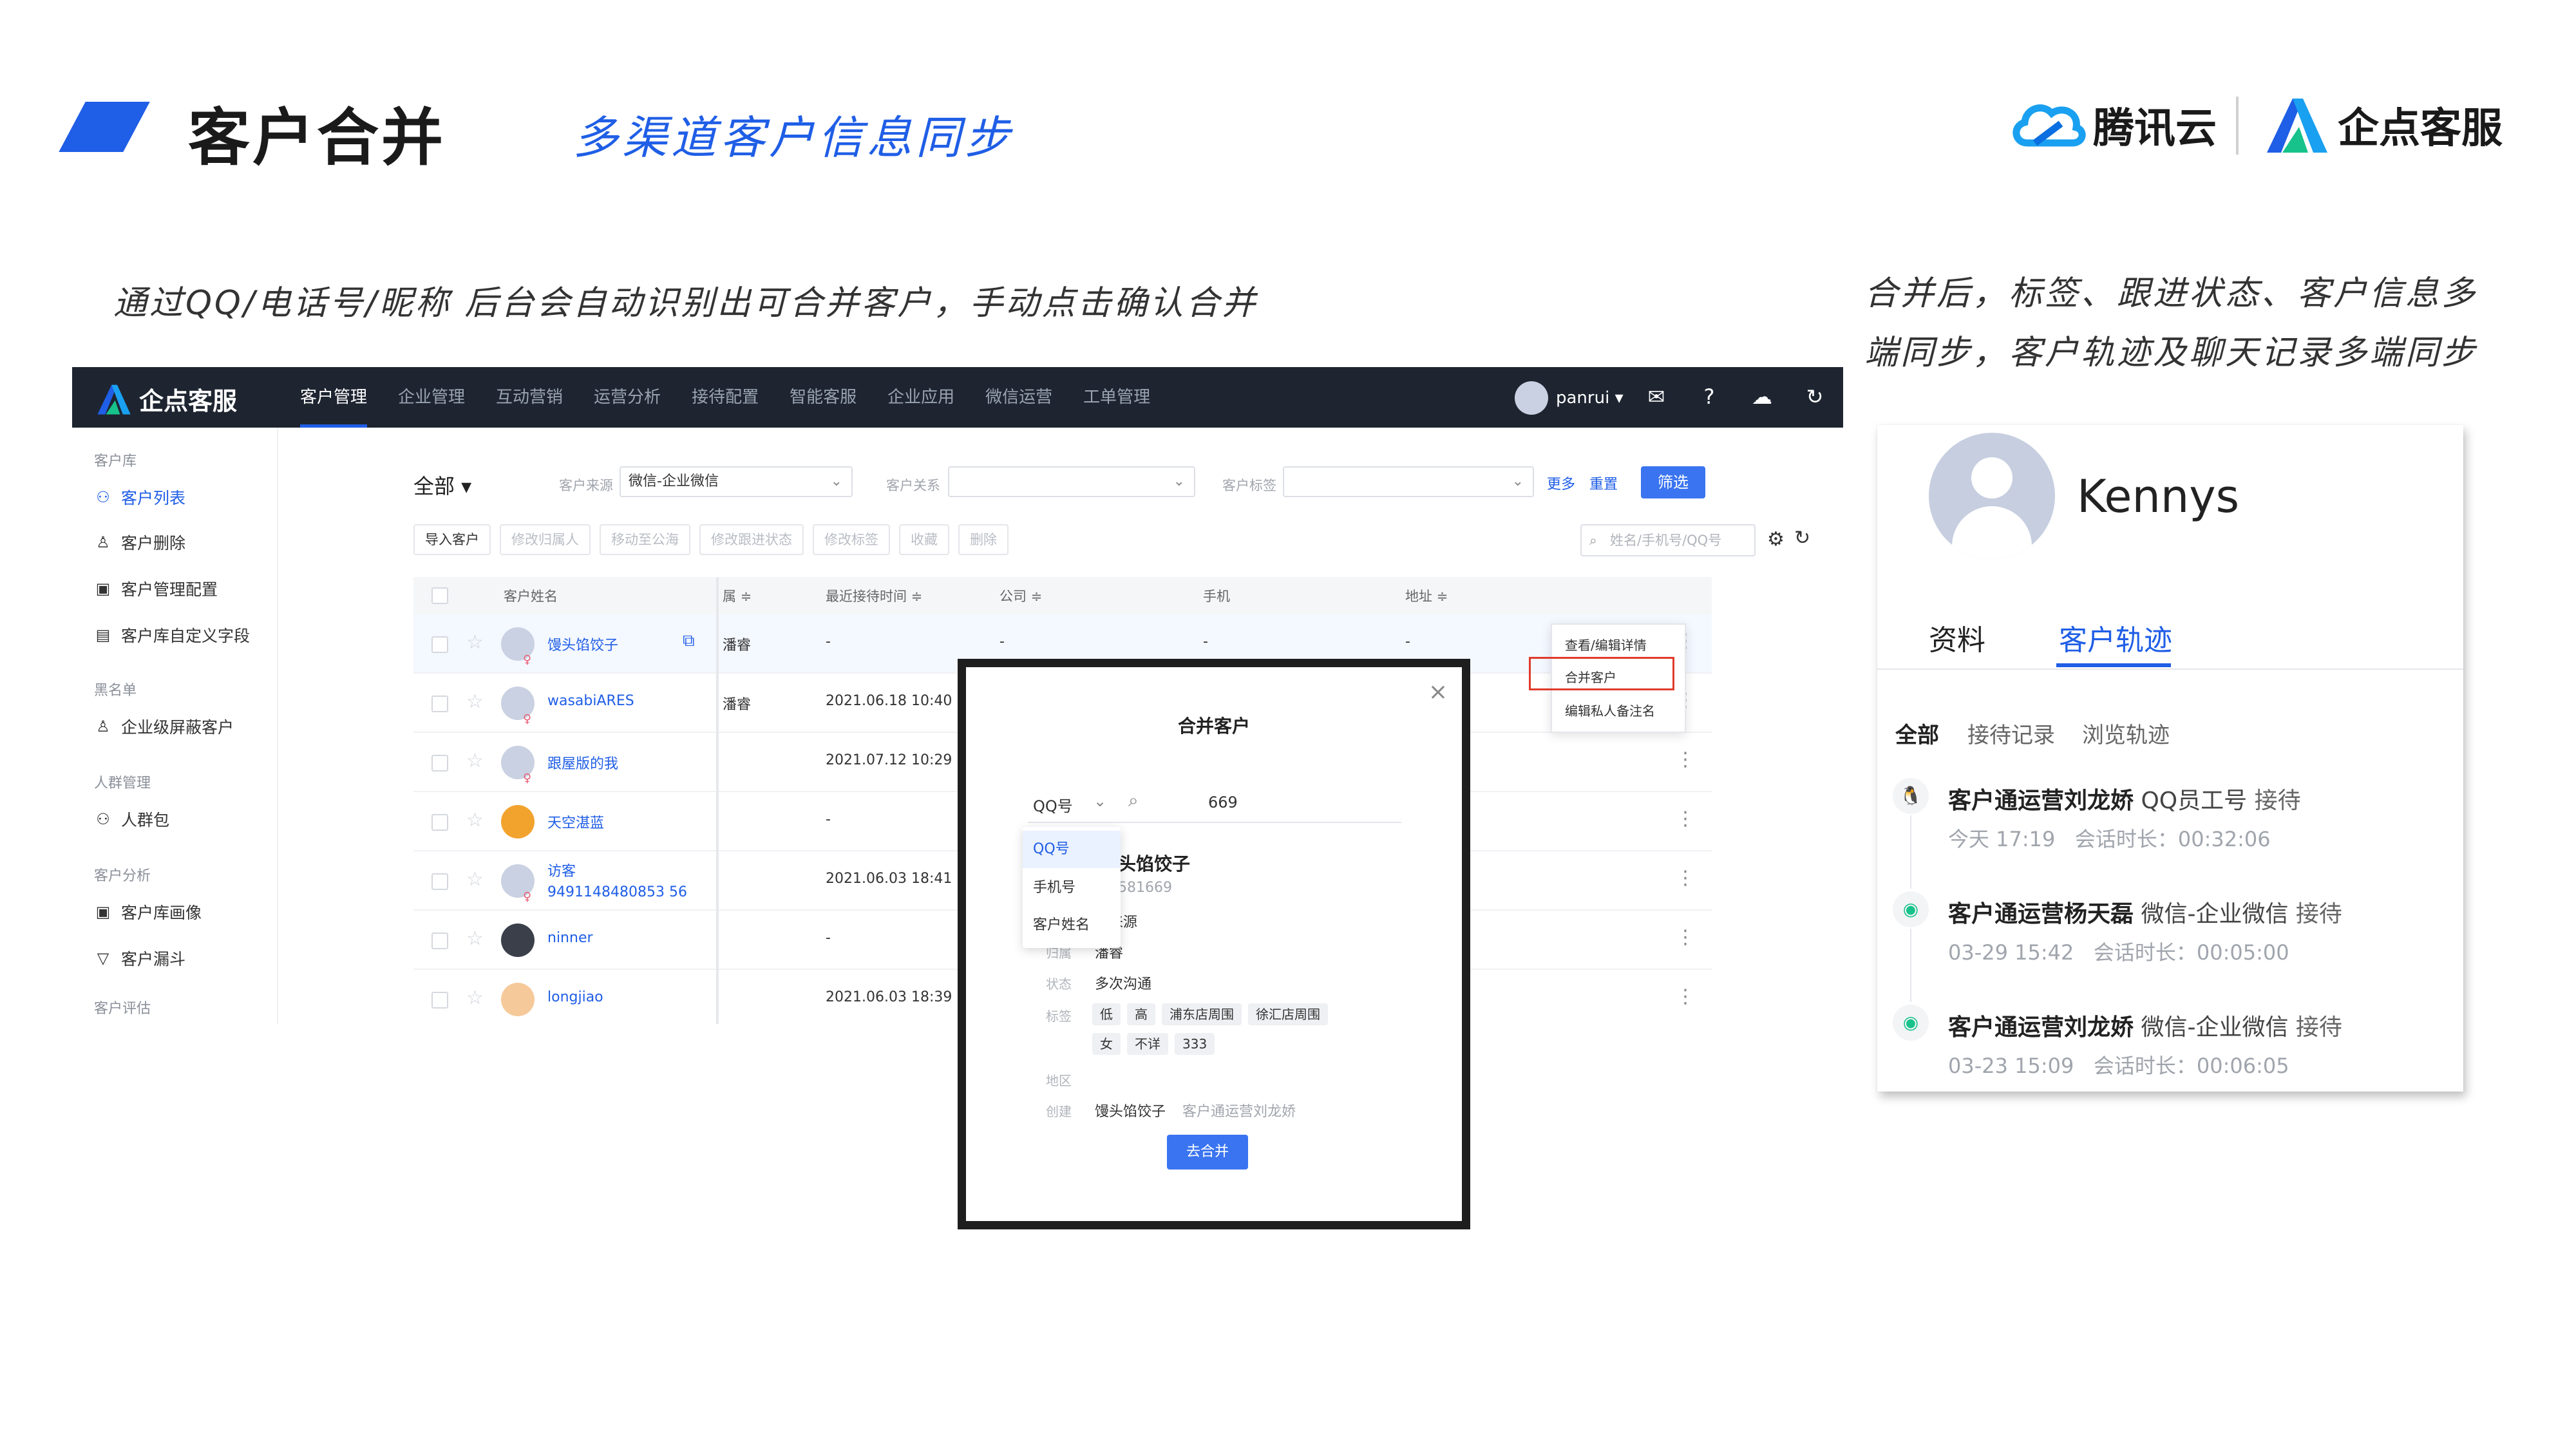 This screenshot has width=2576, height=1449. Describe the element at coordinates (627, 398) in the screenshot. I see `nav-operations-analysis: 运营分析` at that location.